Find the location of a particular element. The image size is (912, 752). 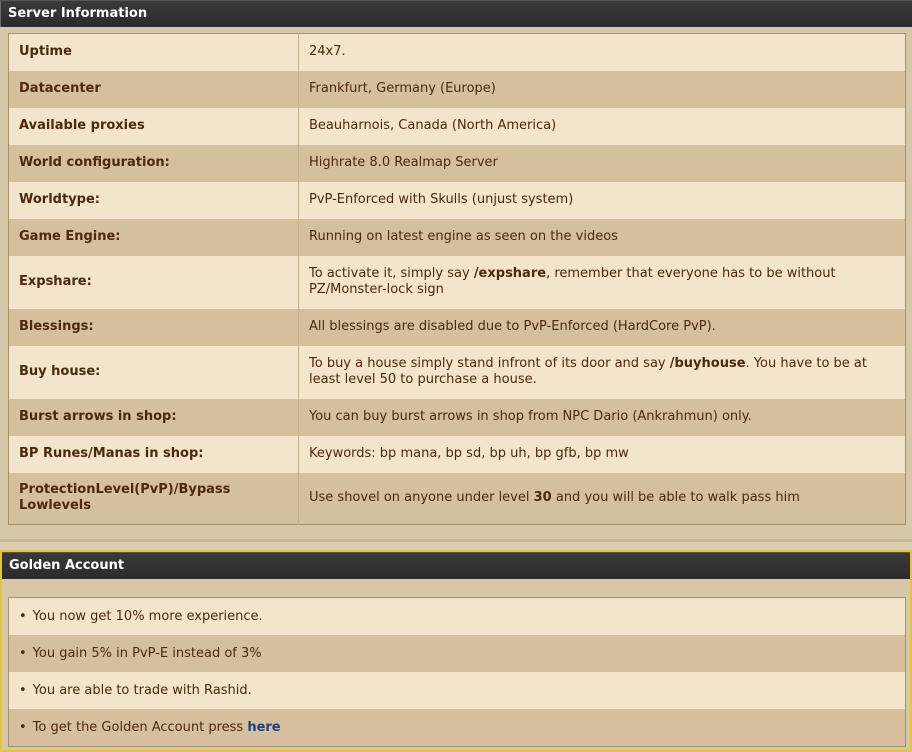

command-text: /buyhouse is located at coordinates (707, 363).